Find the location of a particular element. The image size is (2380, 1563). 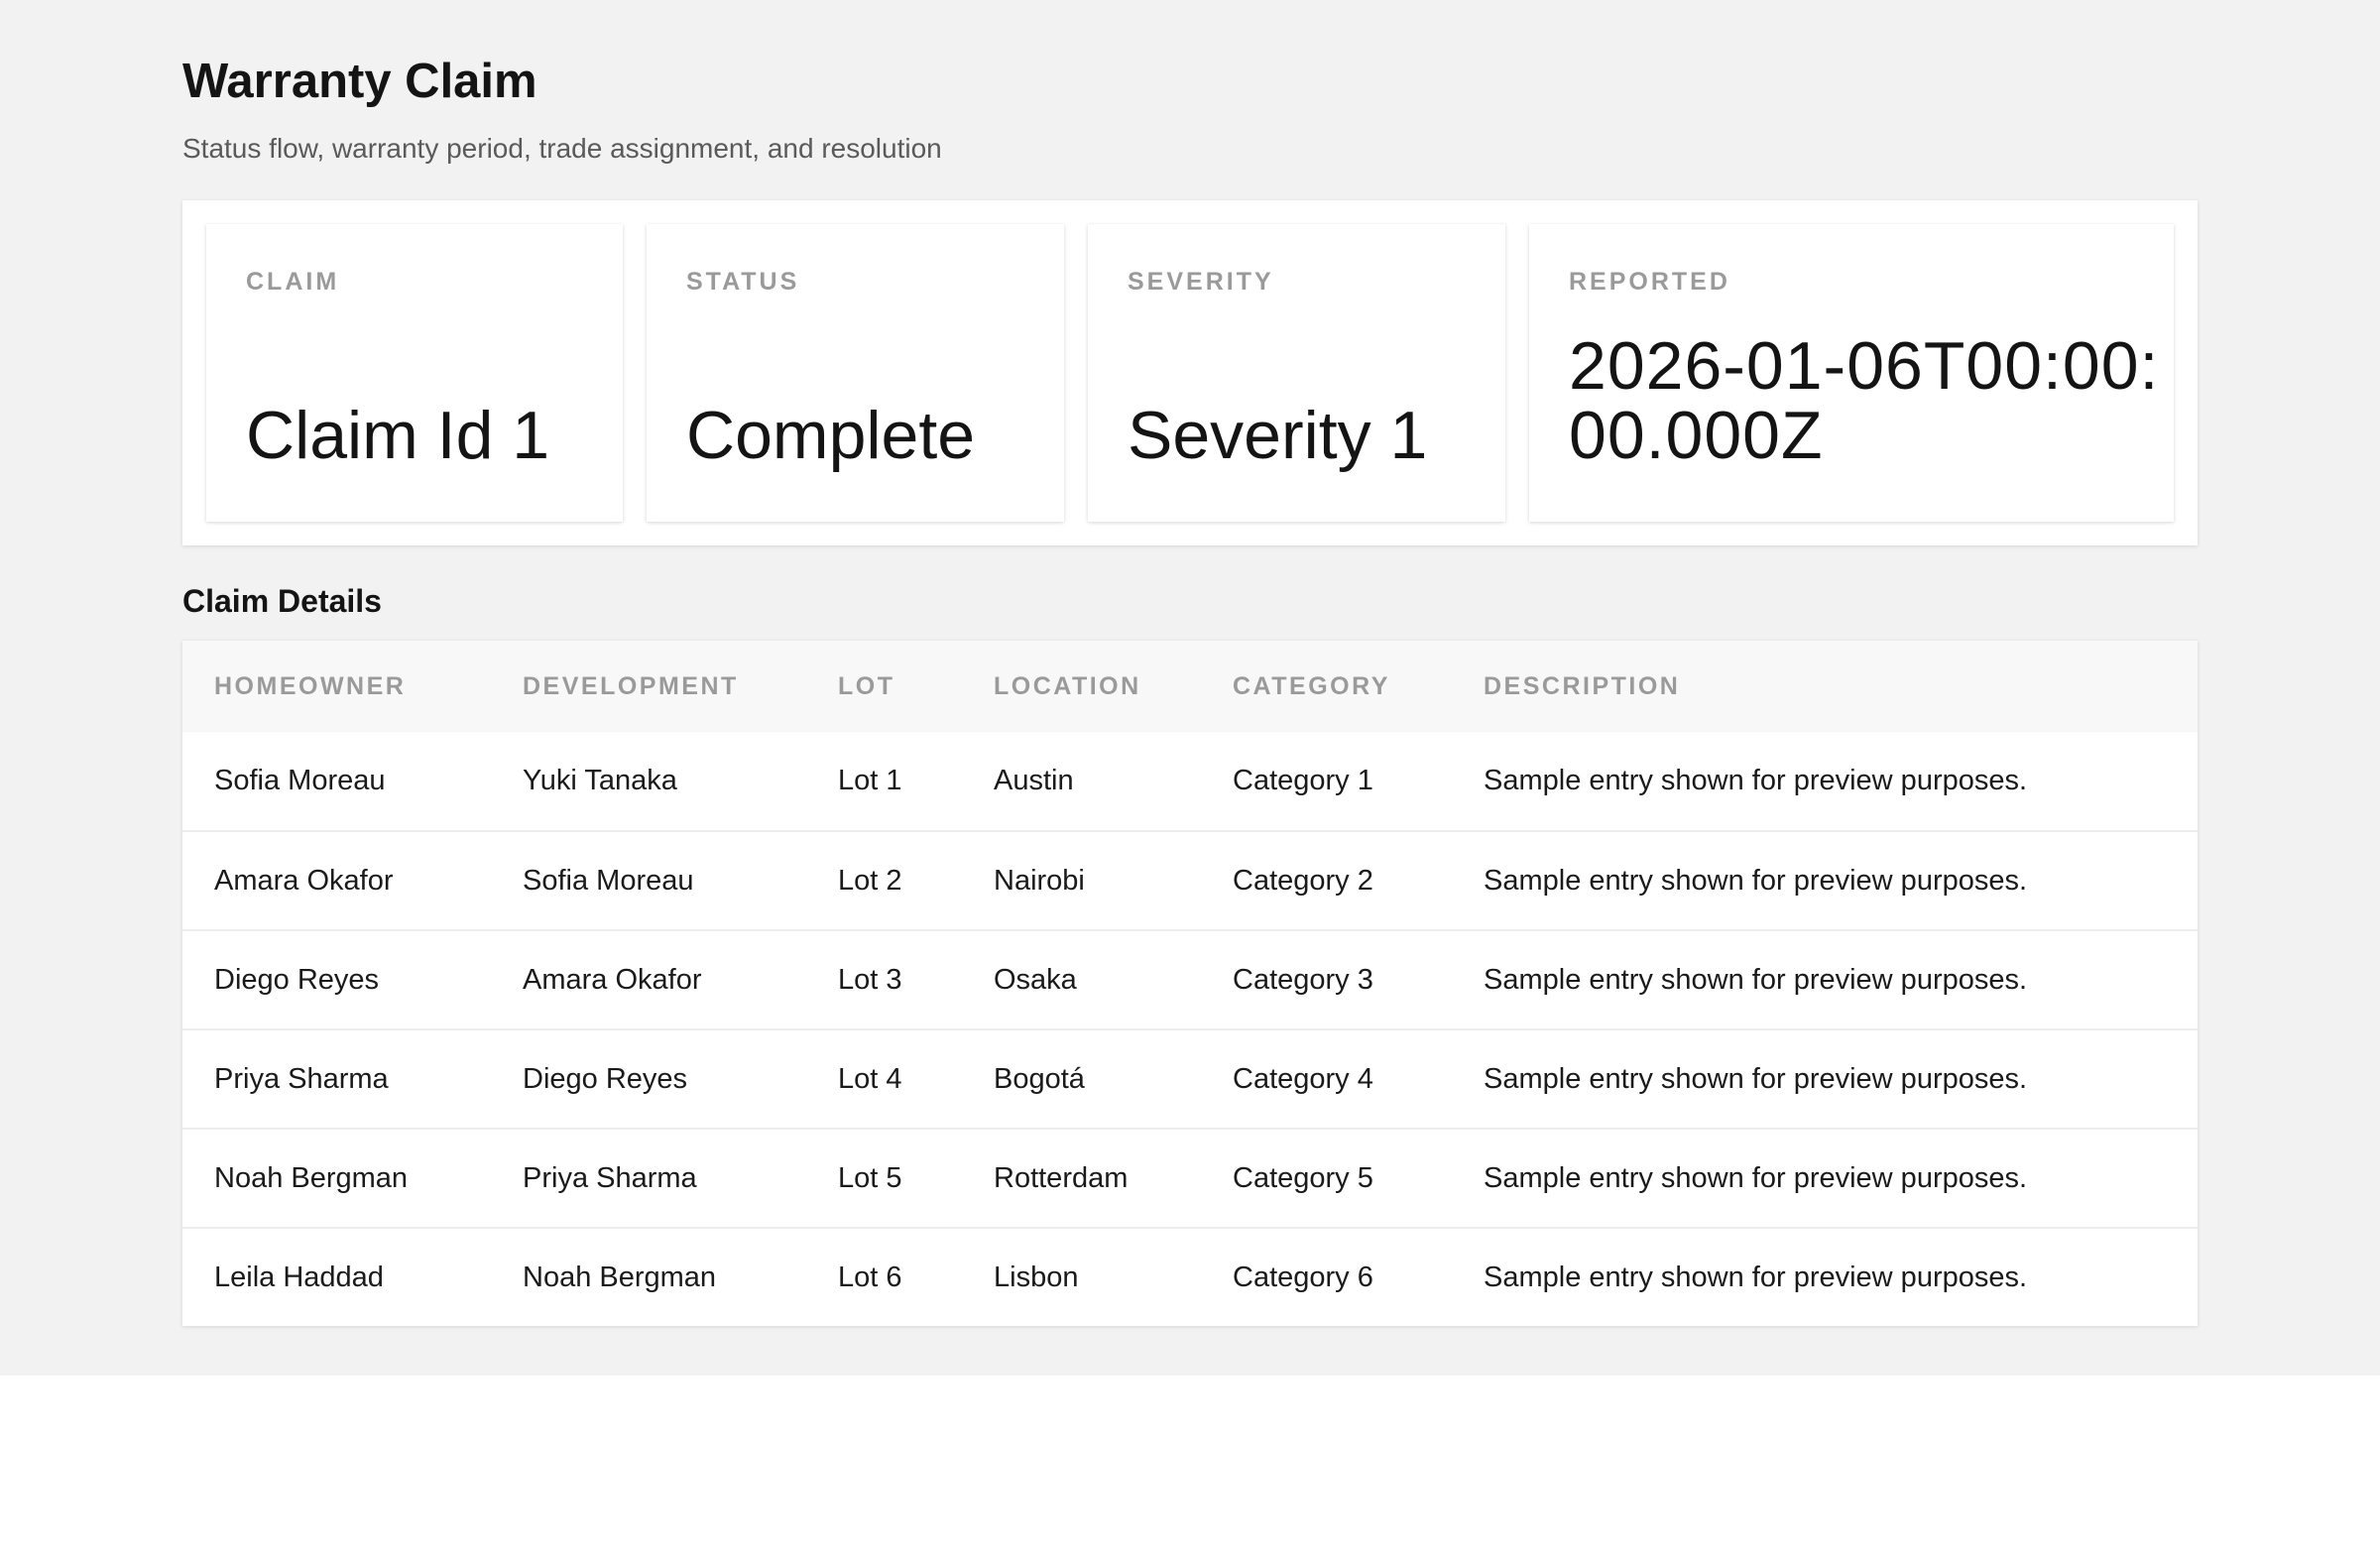

cell-homeowner: Leila Haddad is located at coordinates (299, 1278).